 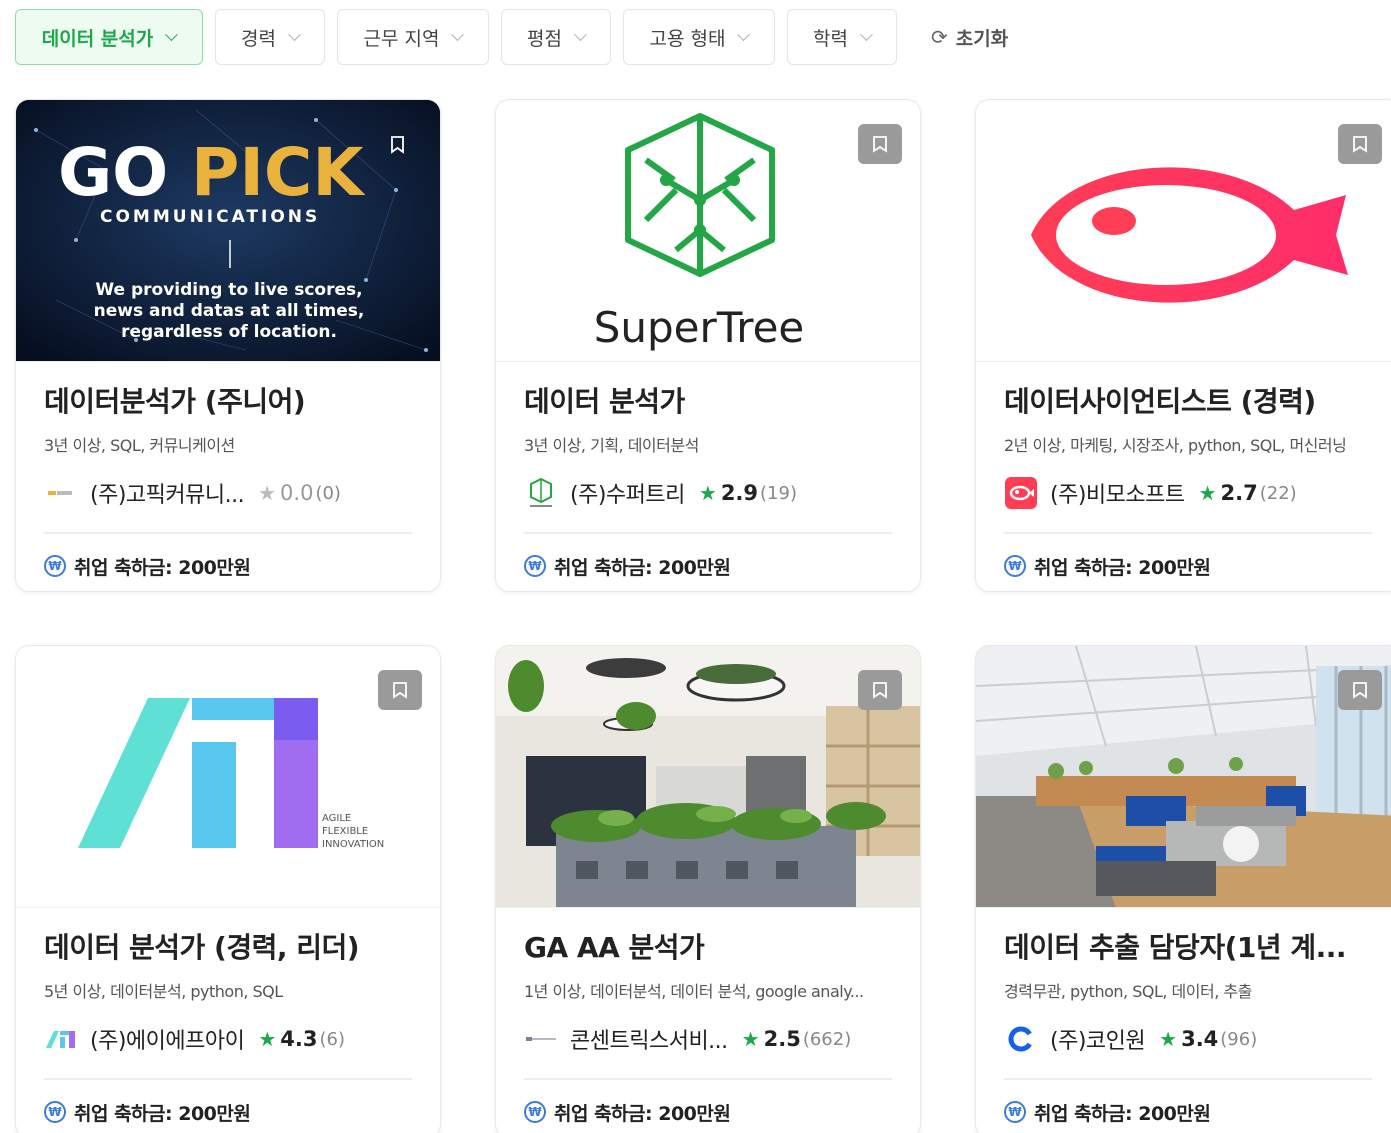 I want to click on review-count: (22), so click(x=1278, y=493).